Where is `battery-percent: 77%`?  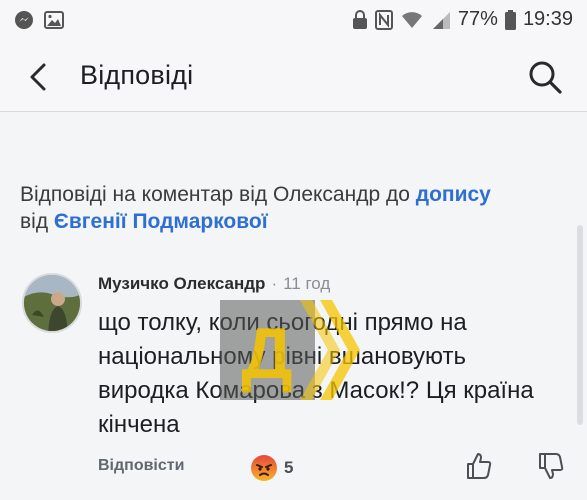 battery-percent: 77% is located at coordinates (477, 19).